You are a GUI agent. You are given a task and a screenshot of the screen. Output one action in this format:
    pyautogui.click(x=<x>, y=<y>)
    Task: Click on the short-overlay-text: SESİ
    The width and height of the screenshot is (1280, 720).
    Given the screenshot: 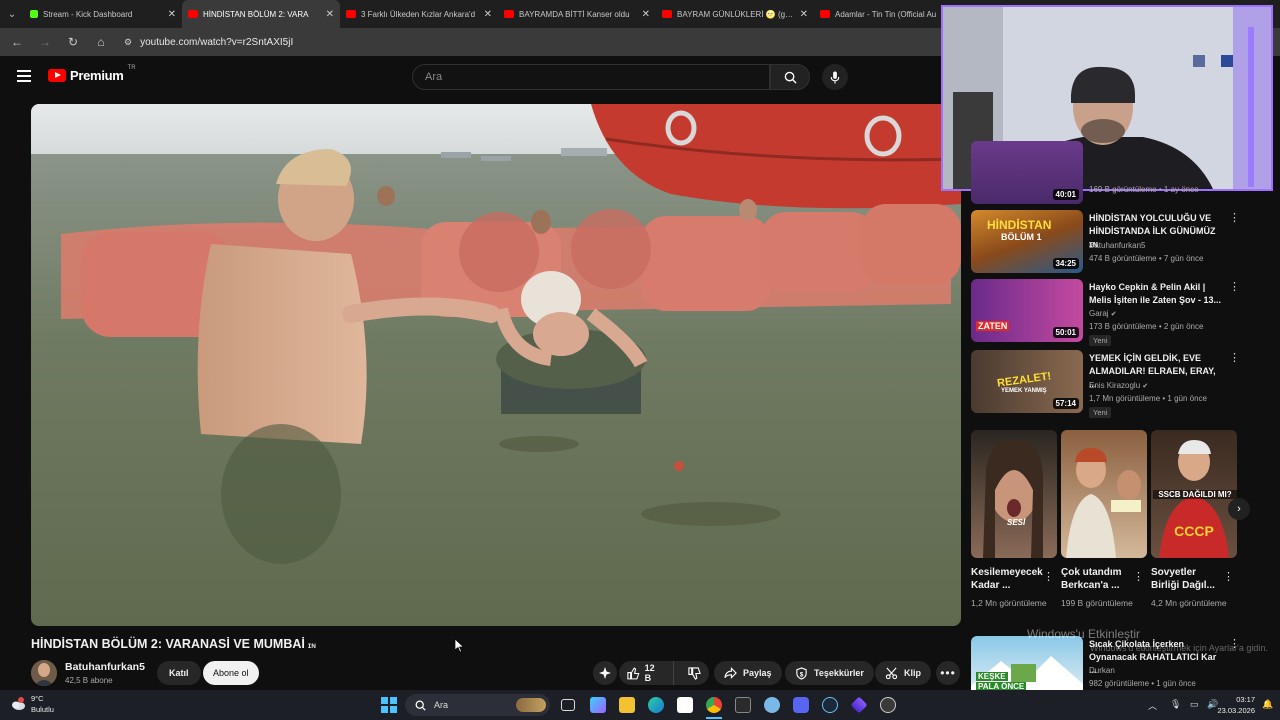 What is the action you would take?
    pyautogui.click(x=1016, y=522)
    